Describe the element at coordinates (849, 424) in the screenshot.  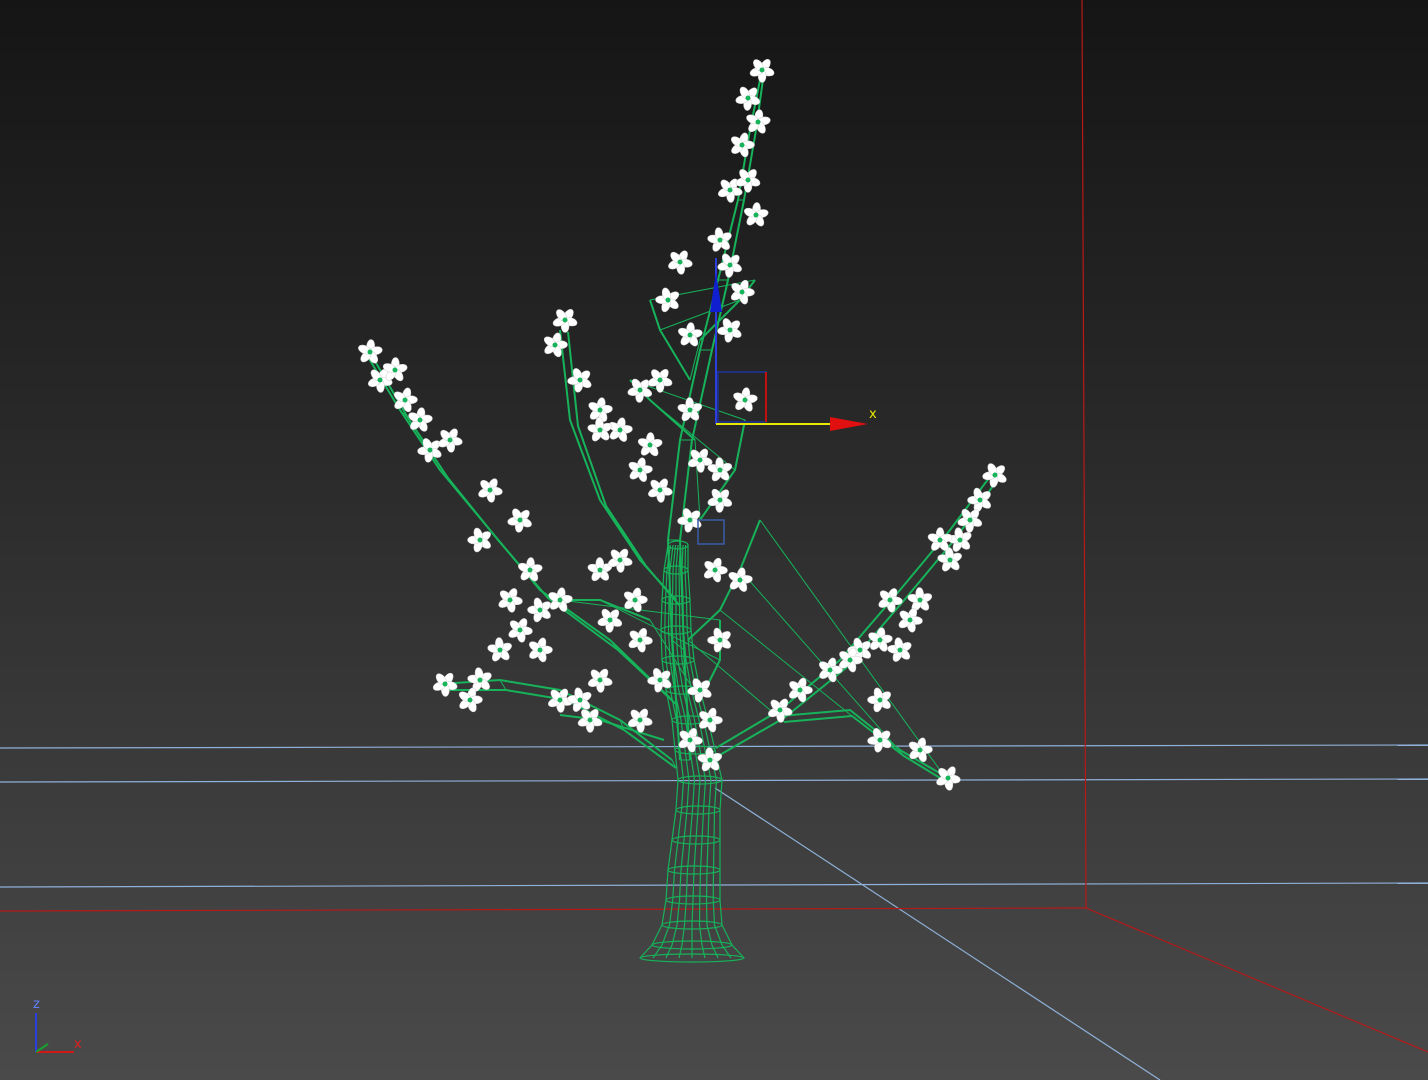
I see `gizmo-x-arrowhead` at that location.